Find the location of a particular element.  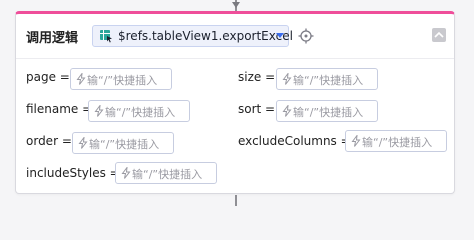

param-input-order: 输“/”快捷插入 is located at coordinates (123, 143).